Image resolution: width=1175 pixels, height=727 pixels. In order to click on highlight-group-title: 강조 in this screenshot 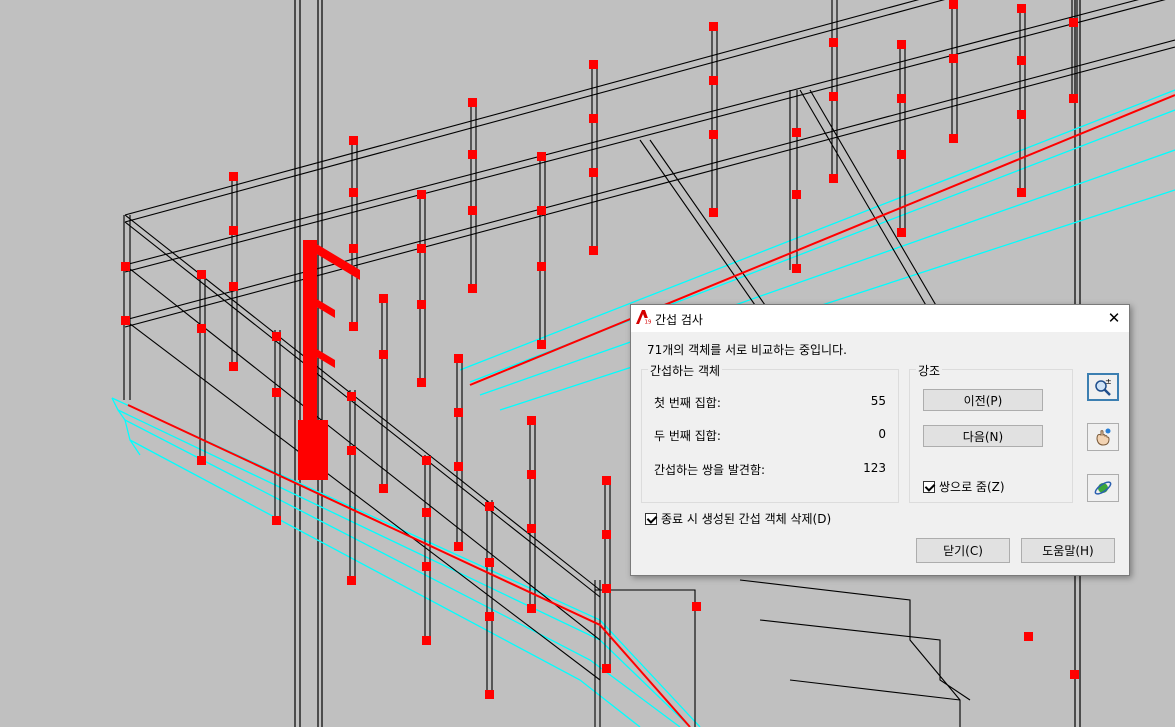, I will do `click(929, 370)`.